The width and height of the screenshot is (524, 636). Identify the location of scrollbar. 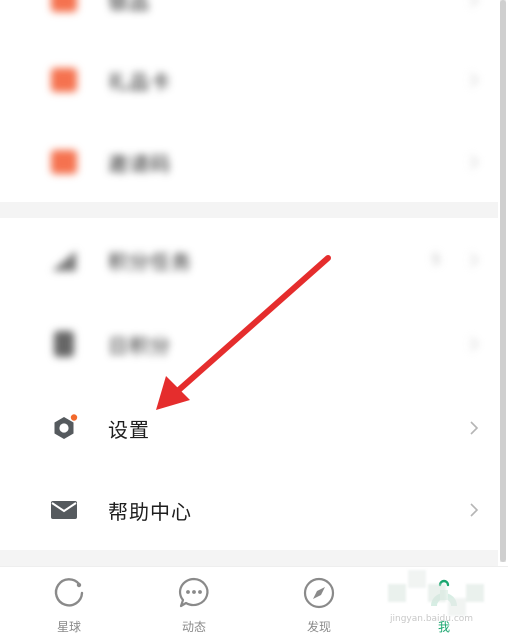
(503, 281).